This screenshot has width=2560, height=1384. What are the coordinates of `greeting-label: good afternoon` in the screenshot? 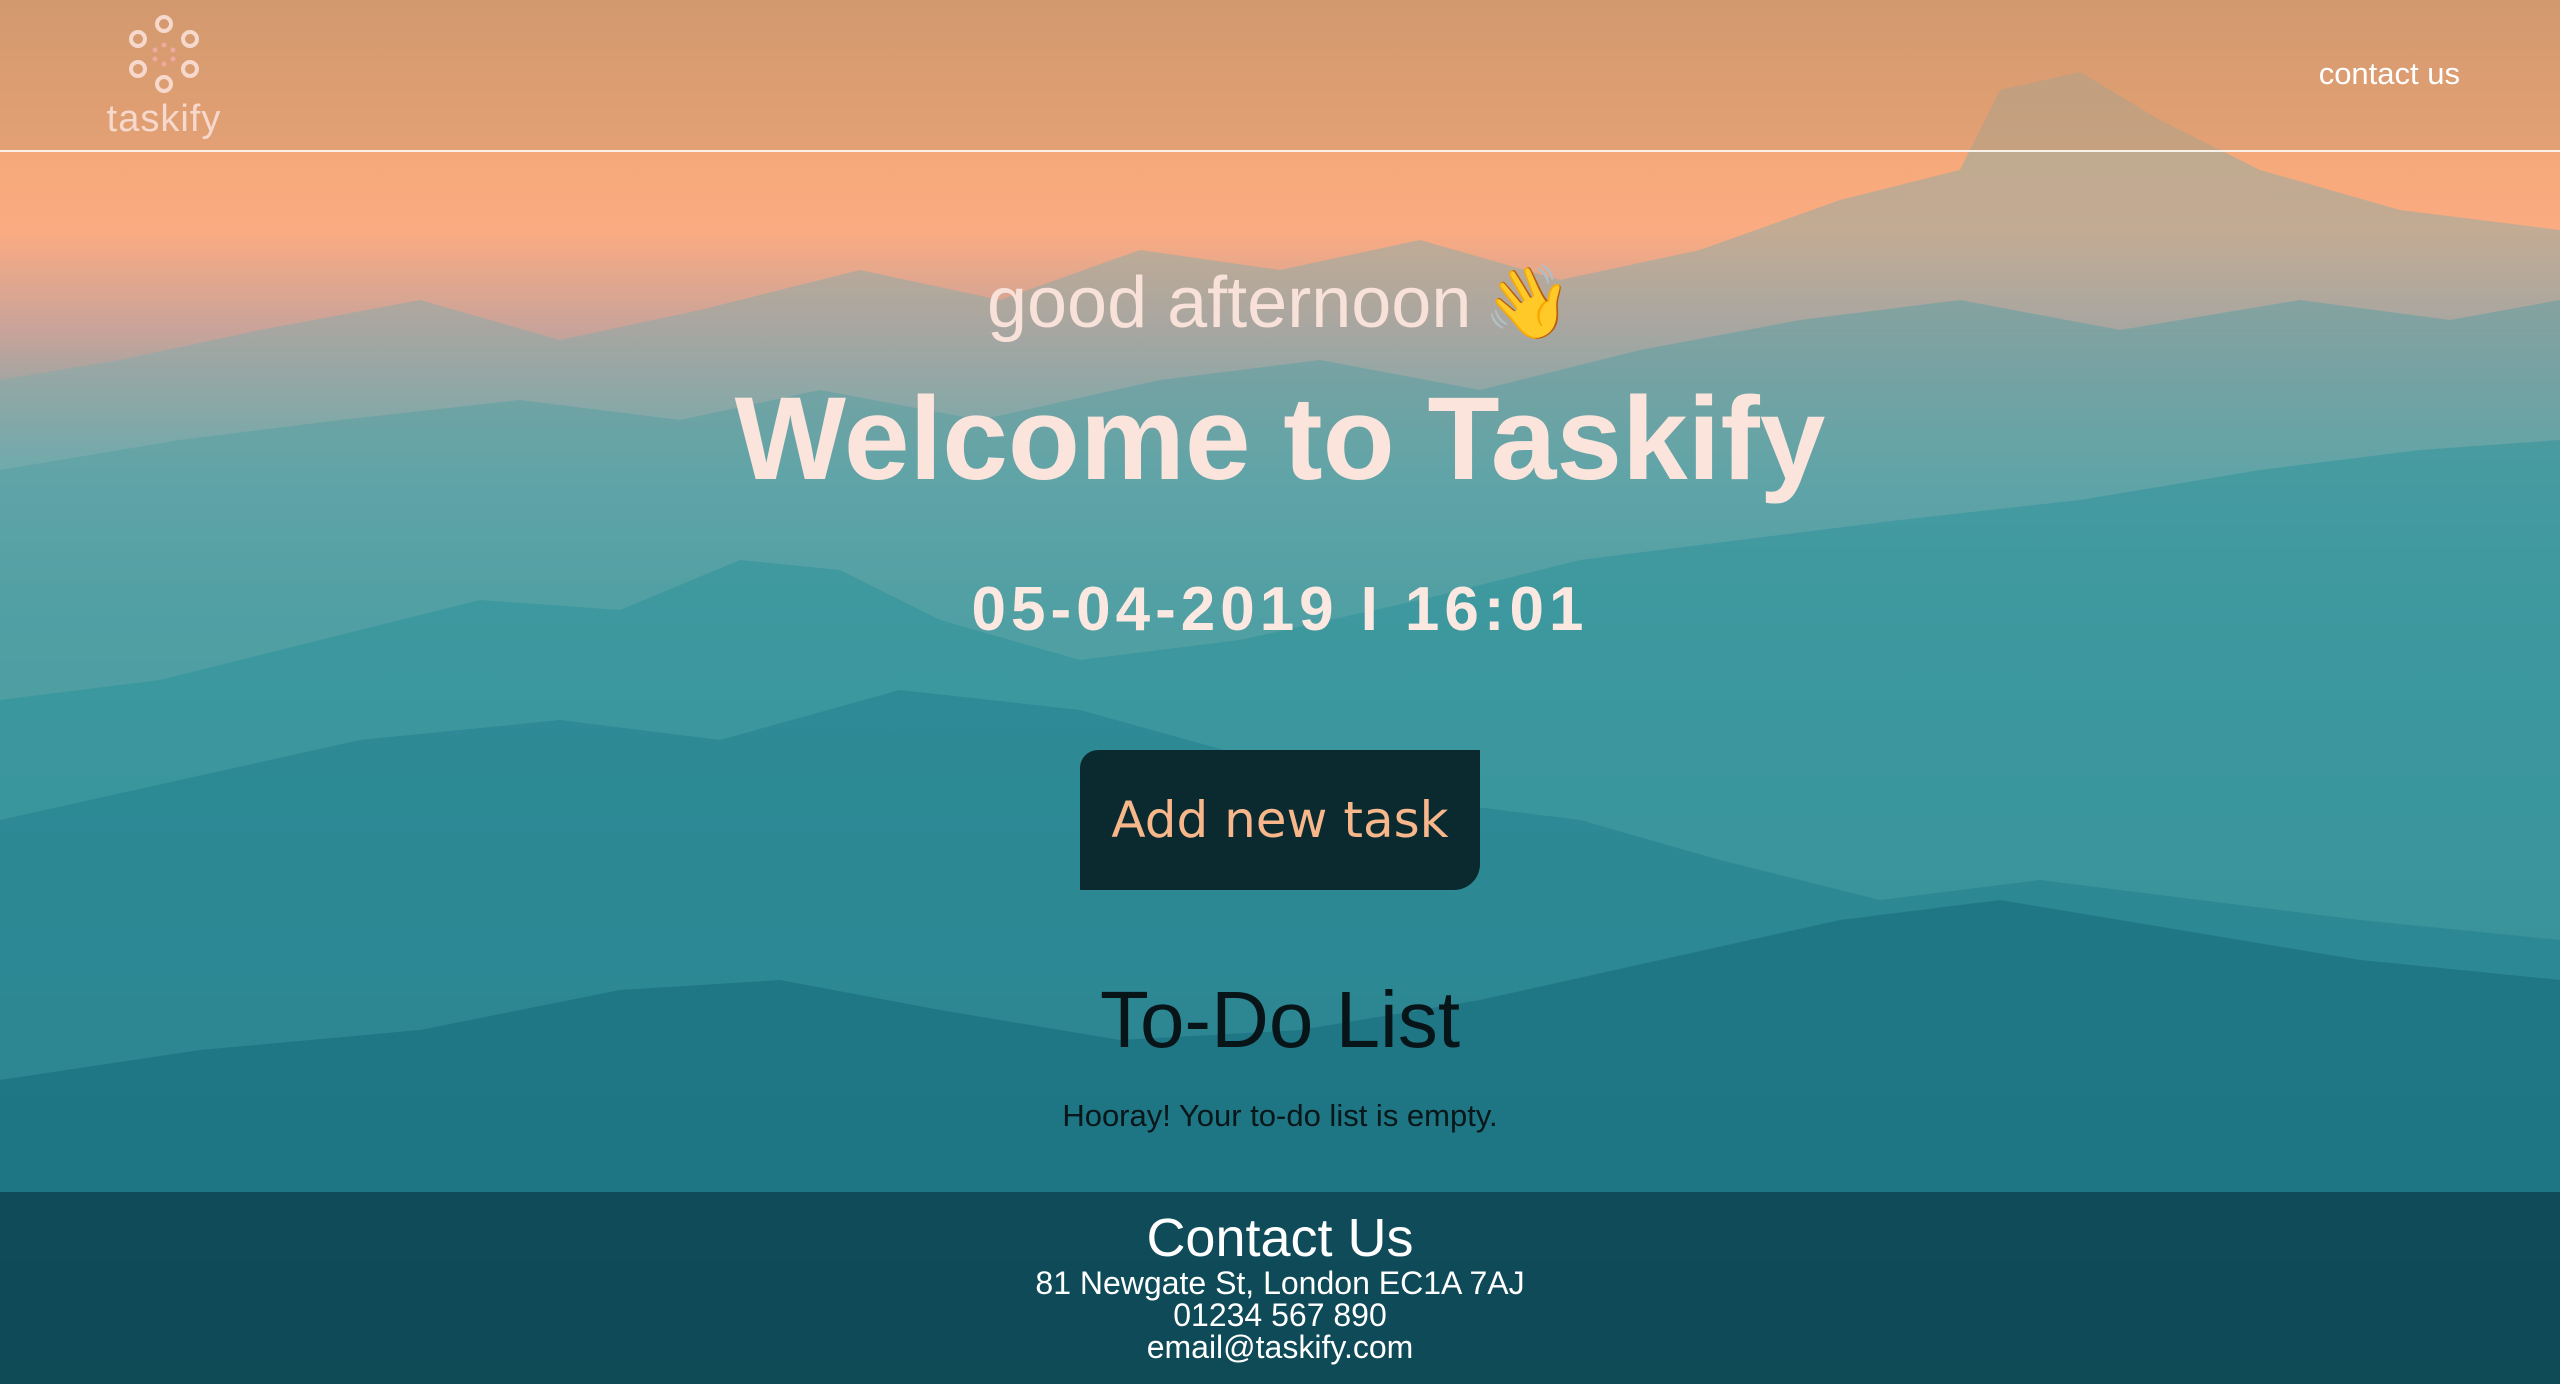 It's located at (1229, 303).